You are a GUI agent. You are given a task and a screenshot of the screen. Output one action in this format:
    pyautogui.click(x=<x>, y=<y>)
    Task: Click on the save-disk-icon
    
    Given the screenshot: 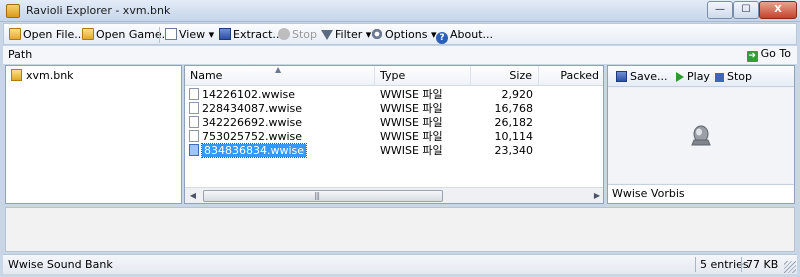 What is the action you would take?
    pyautogui.click(x=621, y=76)
    